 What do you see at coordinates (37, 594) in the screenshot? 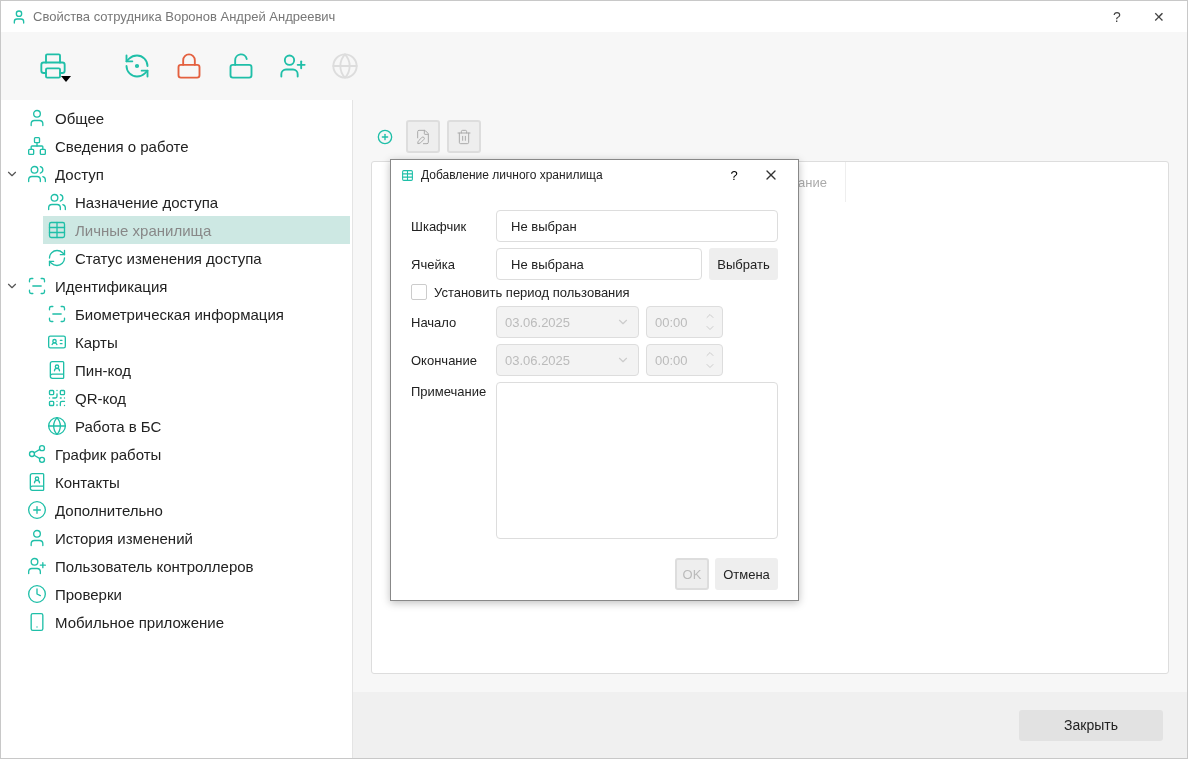
I see `clock-icon` at bounding box center [37, 594].